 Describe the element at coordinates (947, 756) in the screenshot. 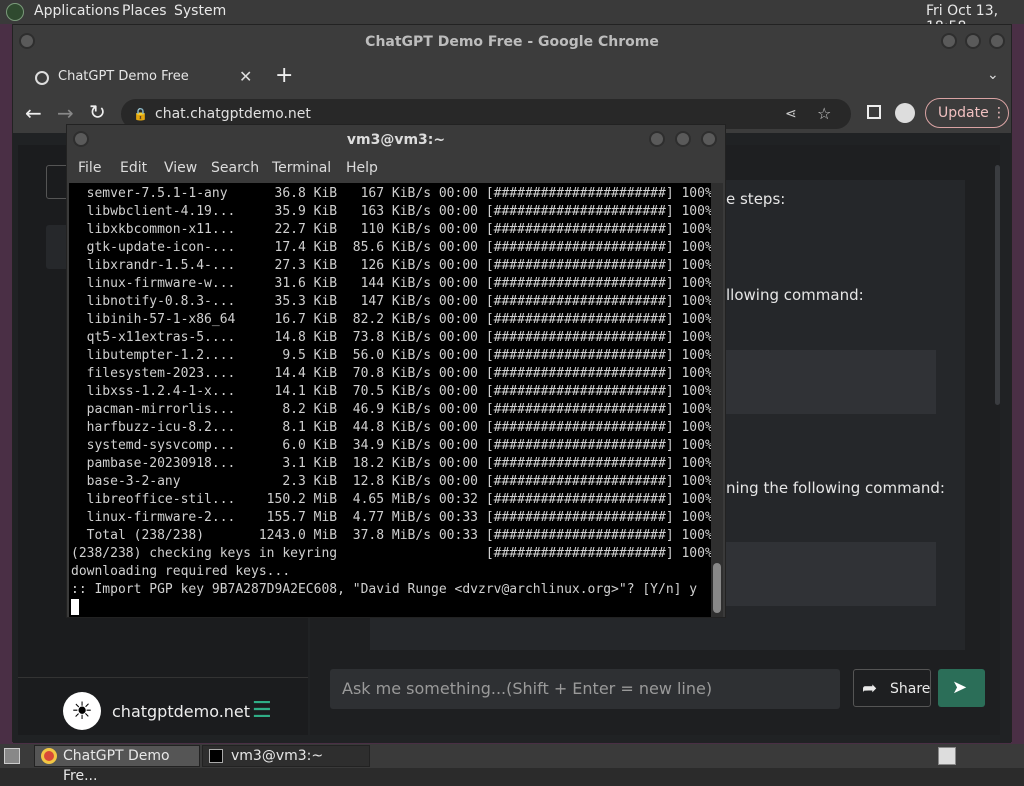

I see `workspace-switcher-icon` at that location.